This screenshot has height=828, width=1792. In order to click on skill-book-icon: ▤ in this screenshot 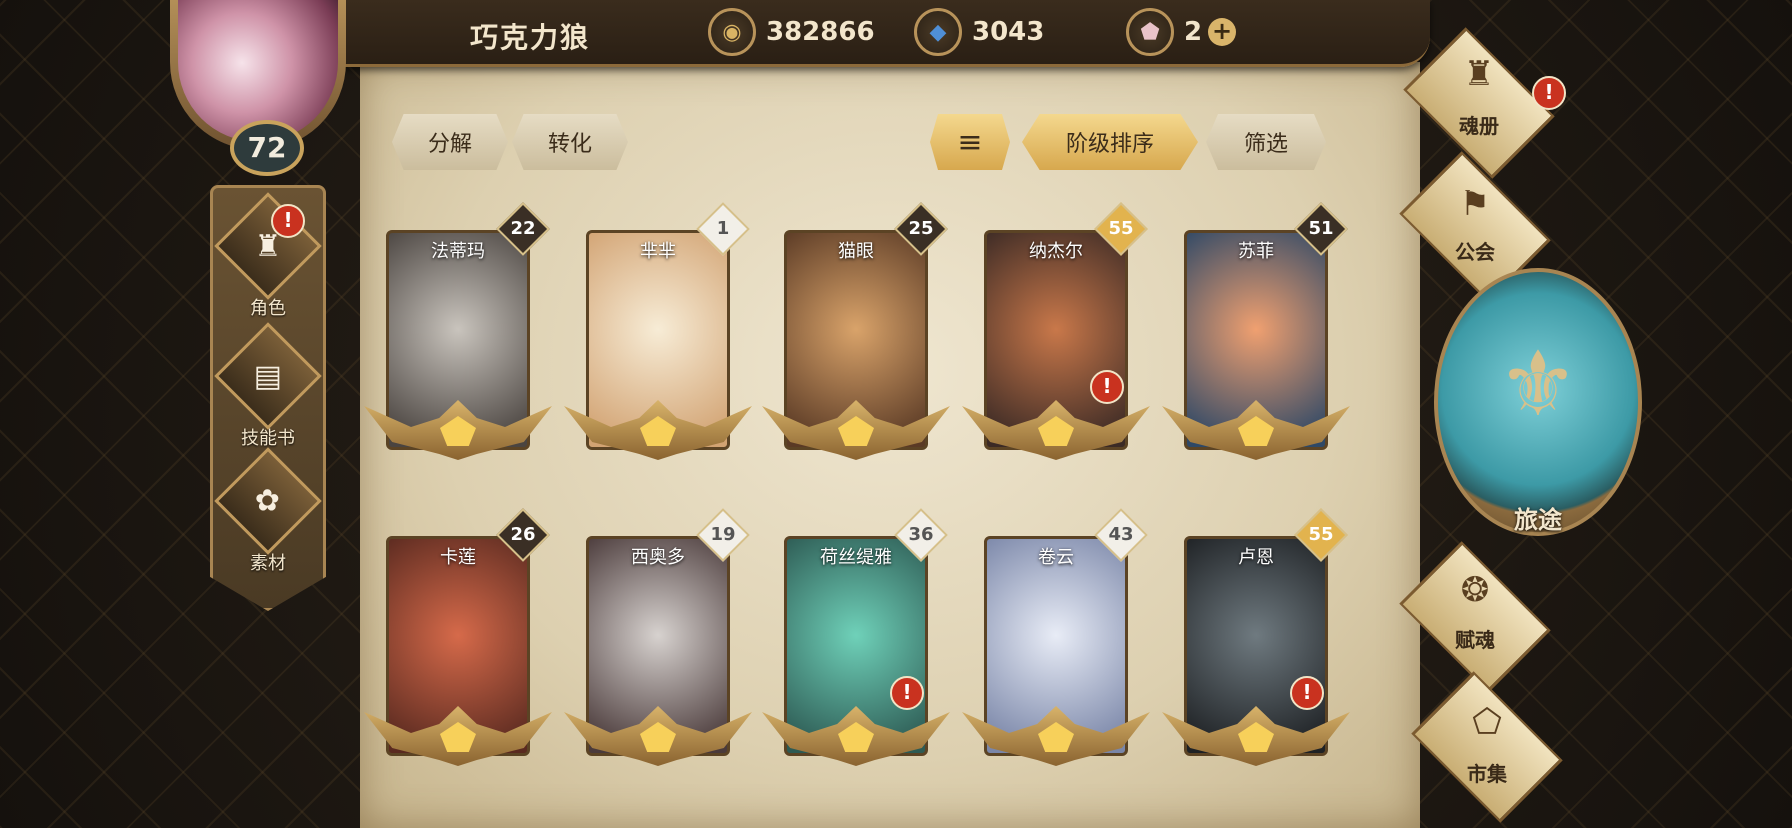, I will do `click(268, 376)`.